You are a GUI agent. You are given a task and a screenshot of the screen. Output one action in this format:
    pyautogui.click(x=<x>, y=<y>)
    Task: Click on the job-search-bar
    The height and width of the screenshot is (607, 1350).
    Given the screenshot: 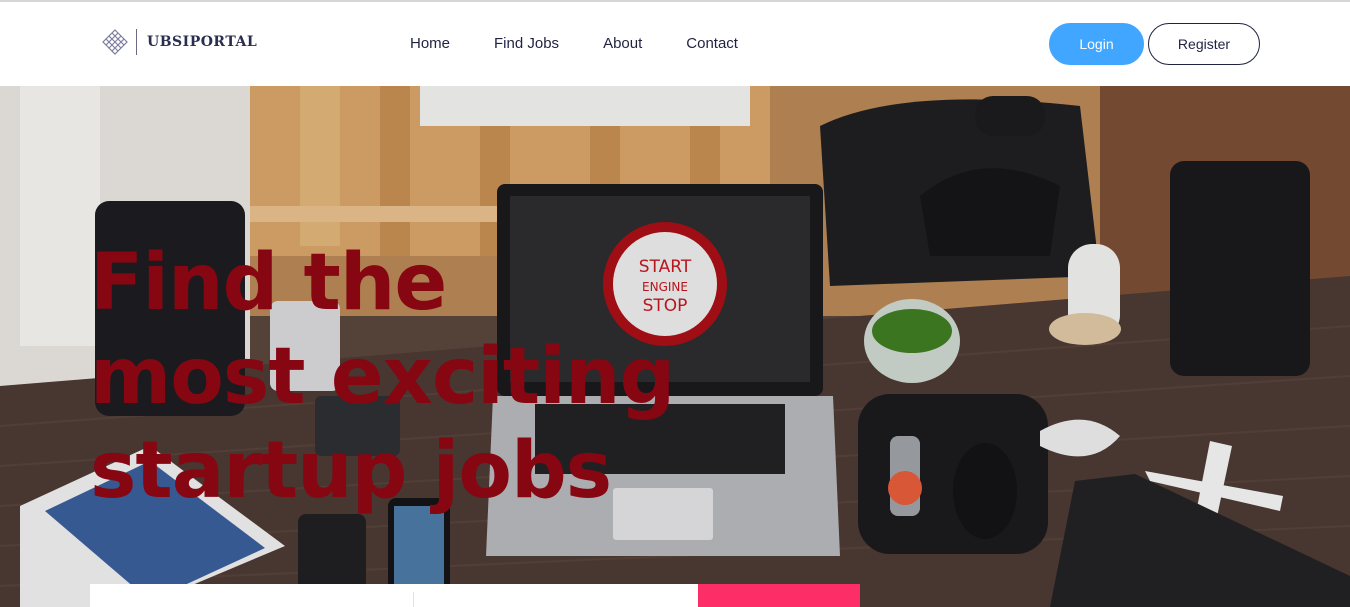 What is the action you would take?
    pyautogui.click(x=475, y=595)
    